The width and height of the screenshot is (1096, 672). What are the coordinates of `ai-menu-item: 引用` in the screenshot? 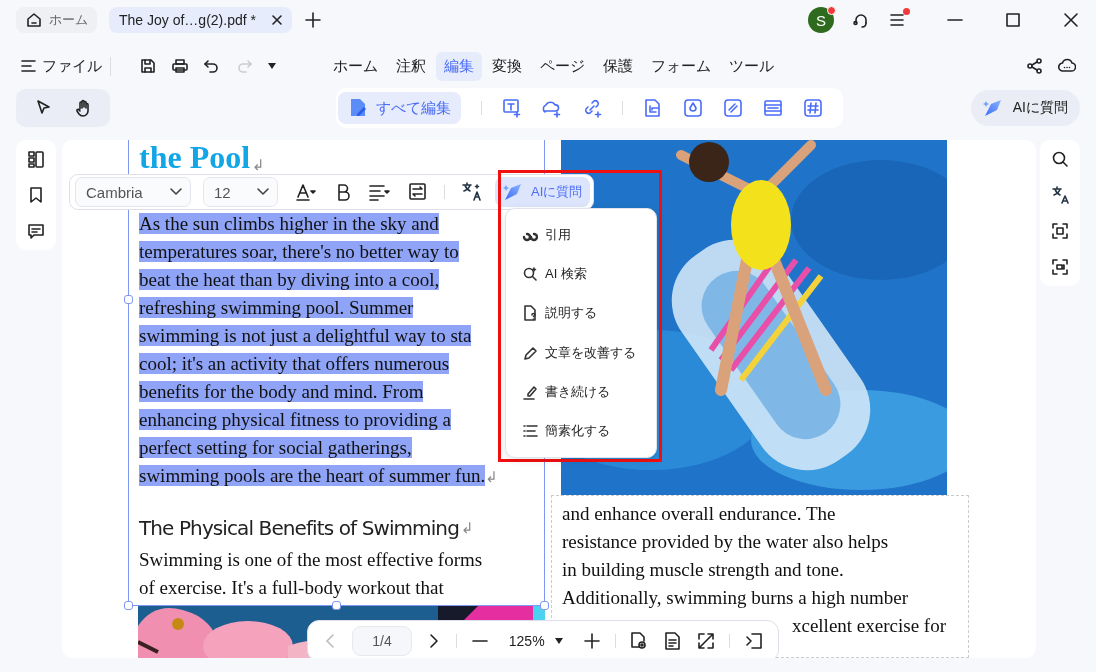 It's located at (581, 235).